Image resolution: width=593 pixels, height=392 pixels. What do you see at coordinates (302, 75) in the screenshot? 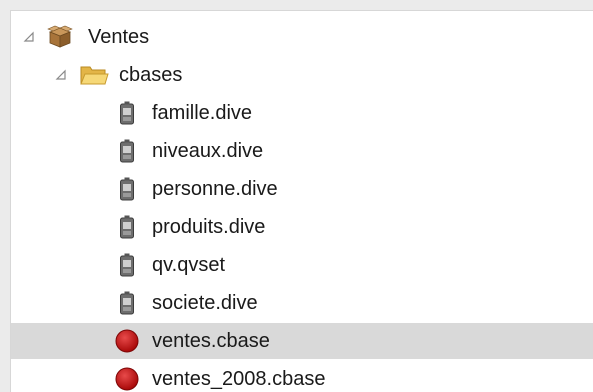
I see `tree-node-cbases: cbases` at bounding box center [302, 75].